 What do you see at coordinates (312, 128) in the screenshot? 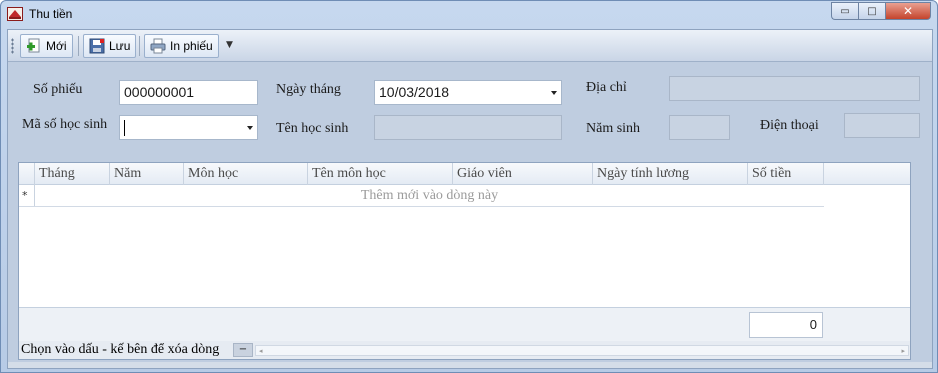
I see `student-name-label: Tên học sinh` at bounding box center [312, 128].